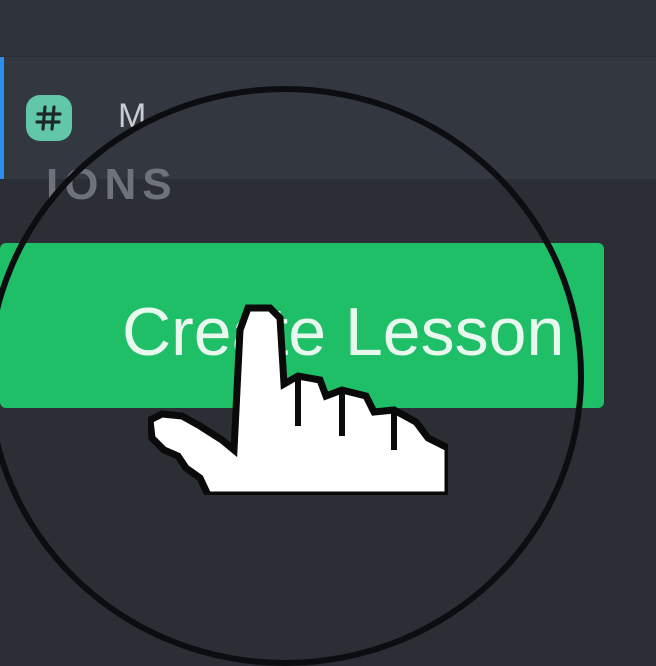 The height and width of the screenshot is (666, 656). I want to click on section-heading: IONS, so click(112, 184).